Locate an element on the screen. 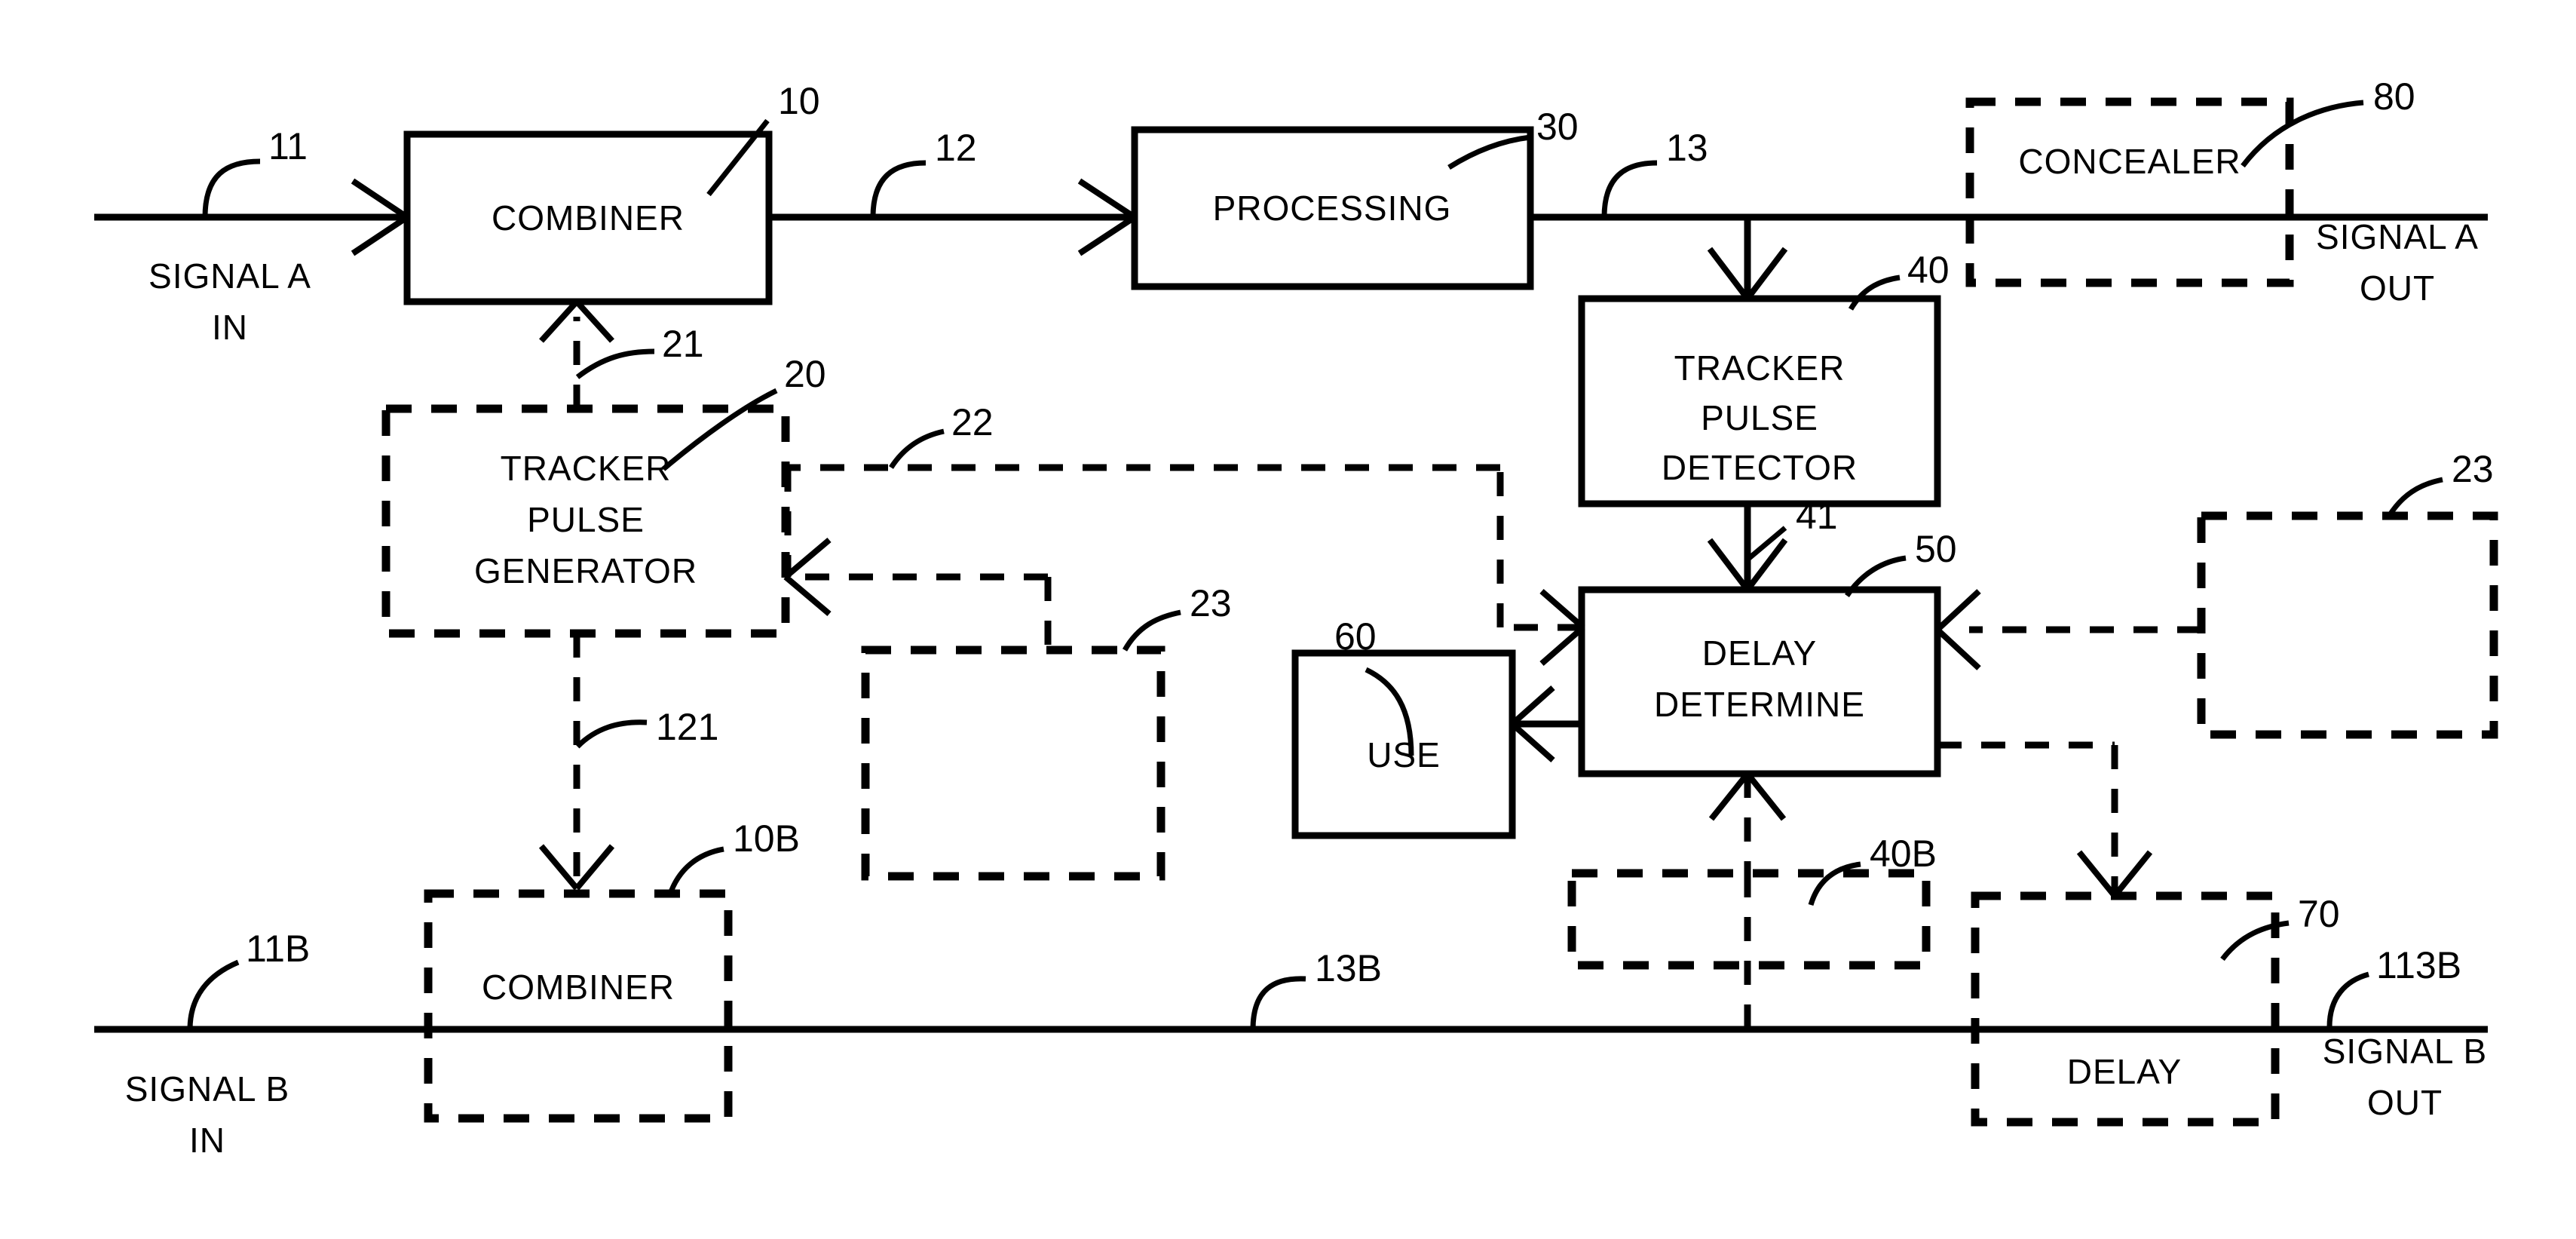 The width and height of the screenshot is (2576, 1239). signal-a-in-line1: SIGNAL A is located at coordinates (230, 276).